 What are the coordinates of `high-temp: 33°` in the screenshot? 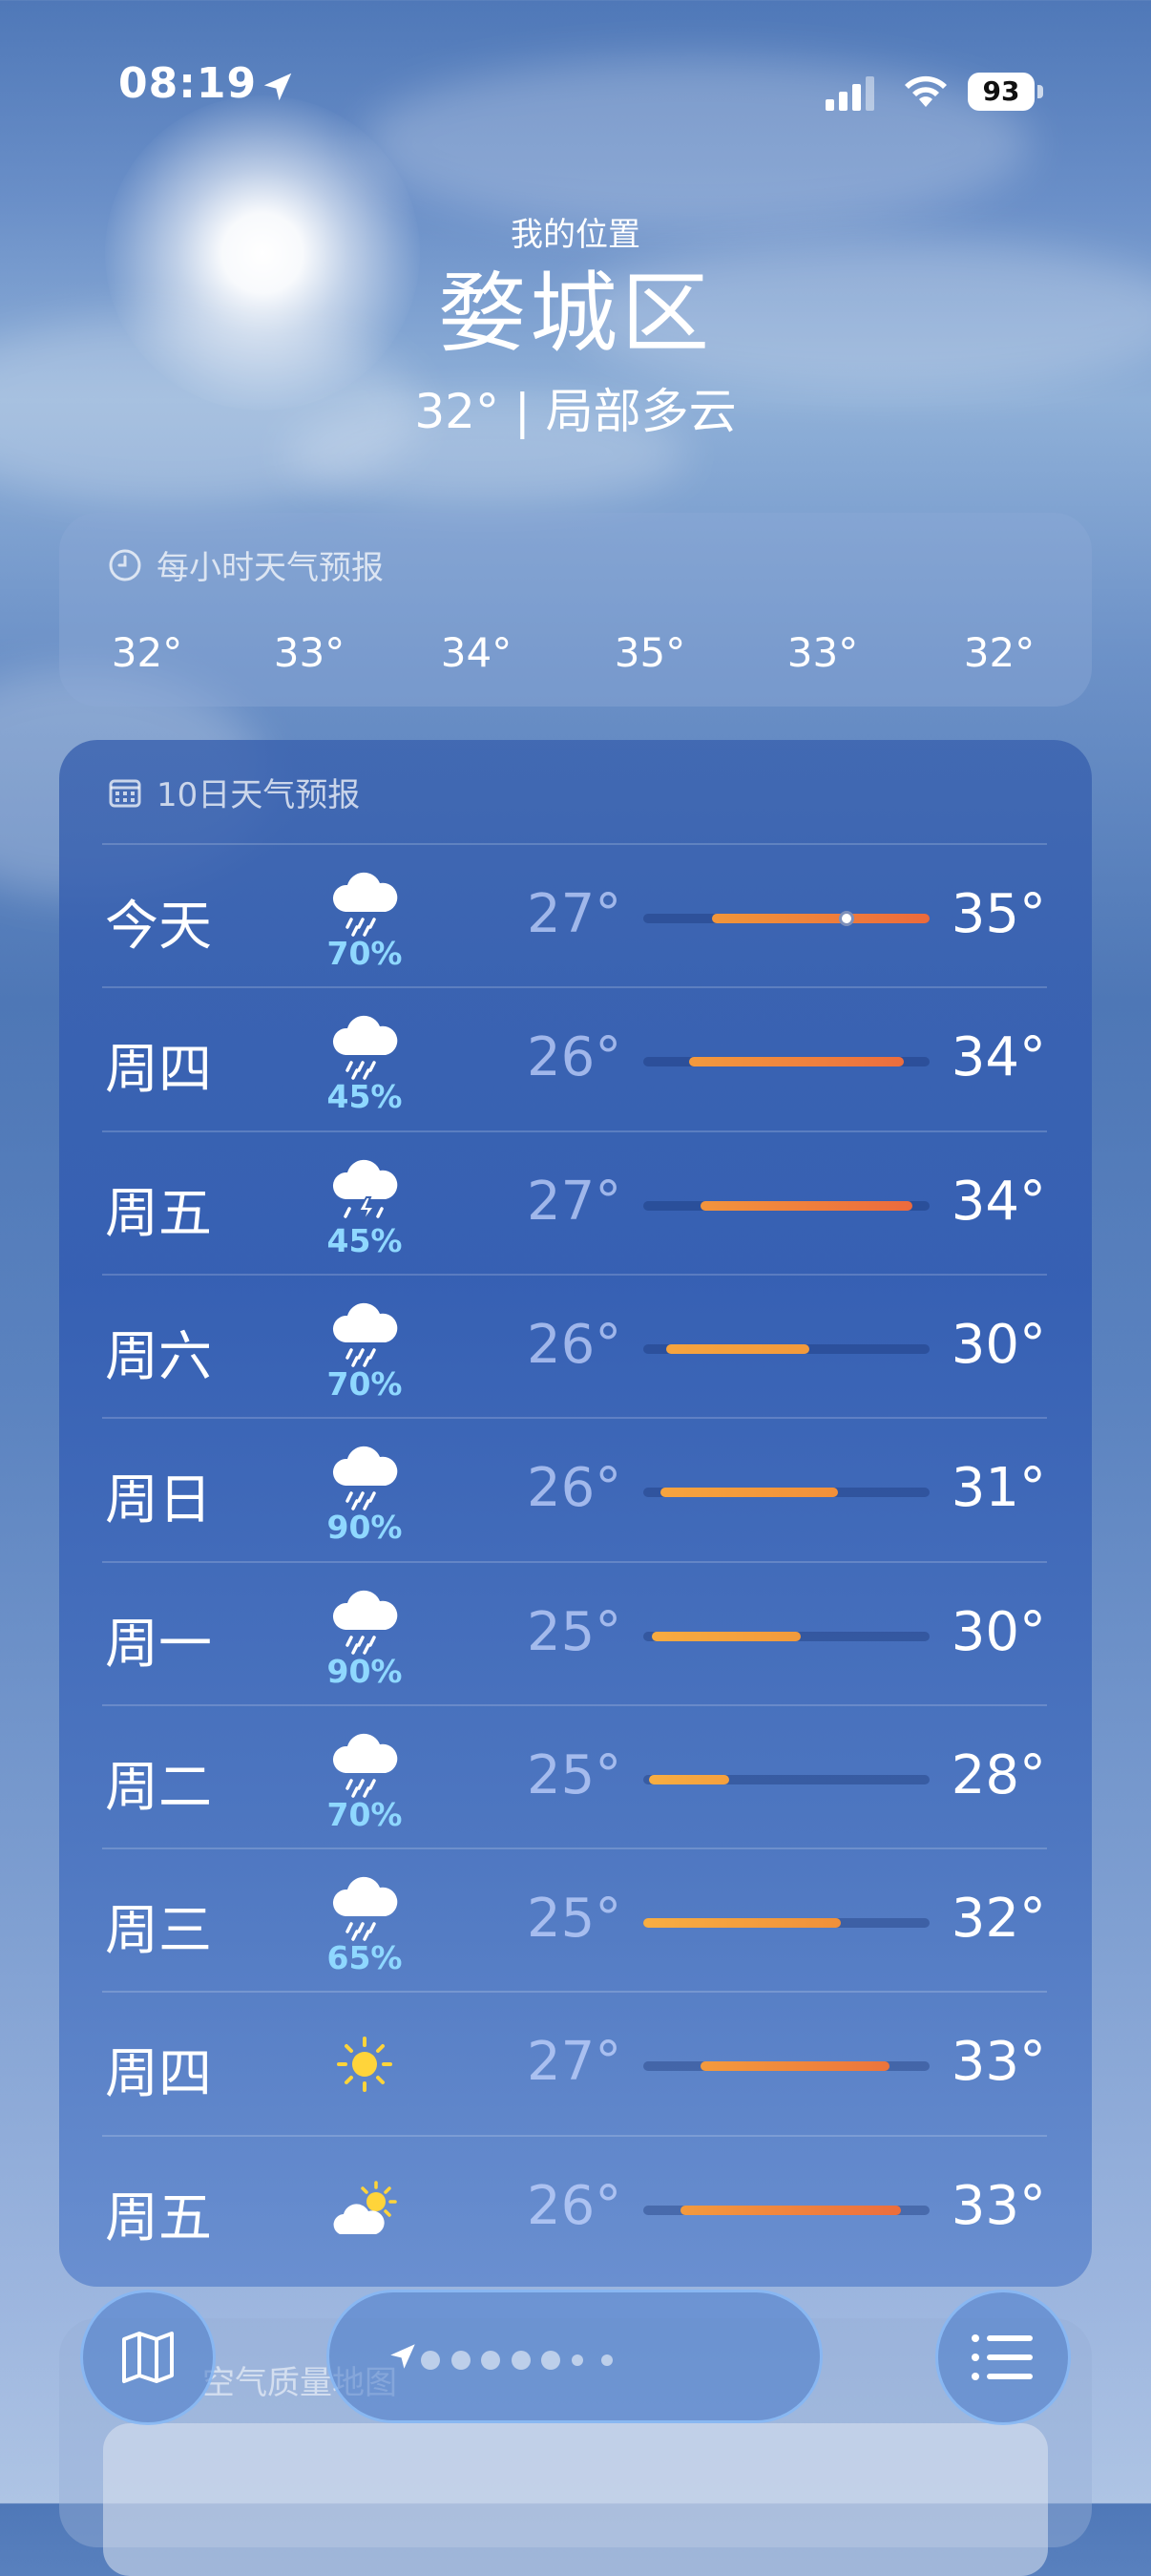 It's located at (998, 2062).